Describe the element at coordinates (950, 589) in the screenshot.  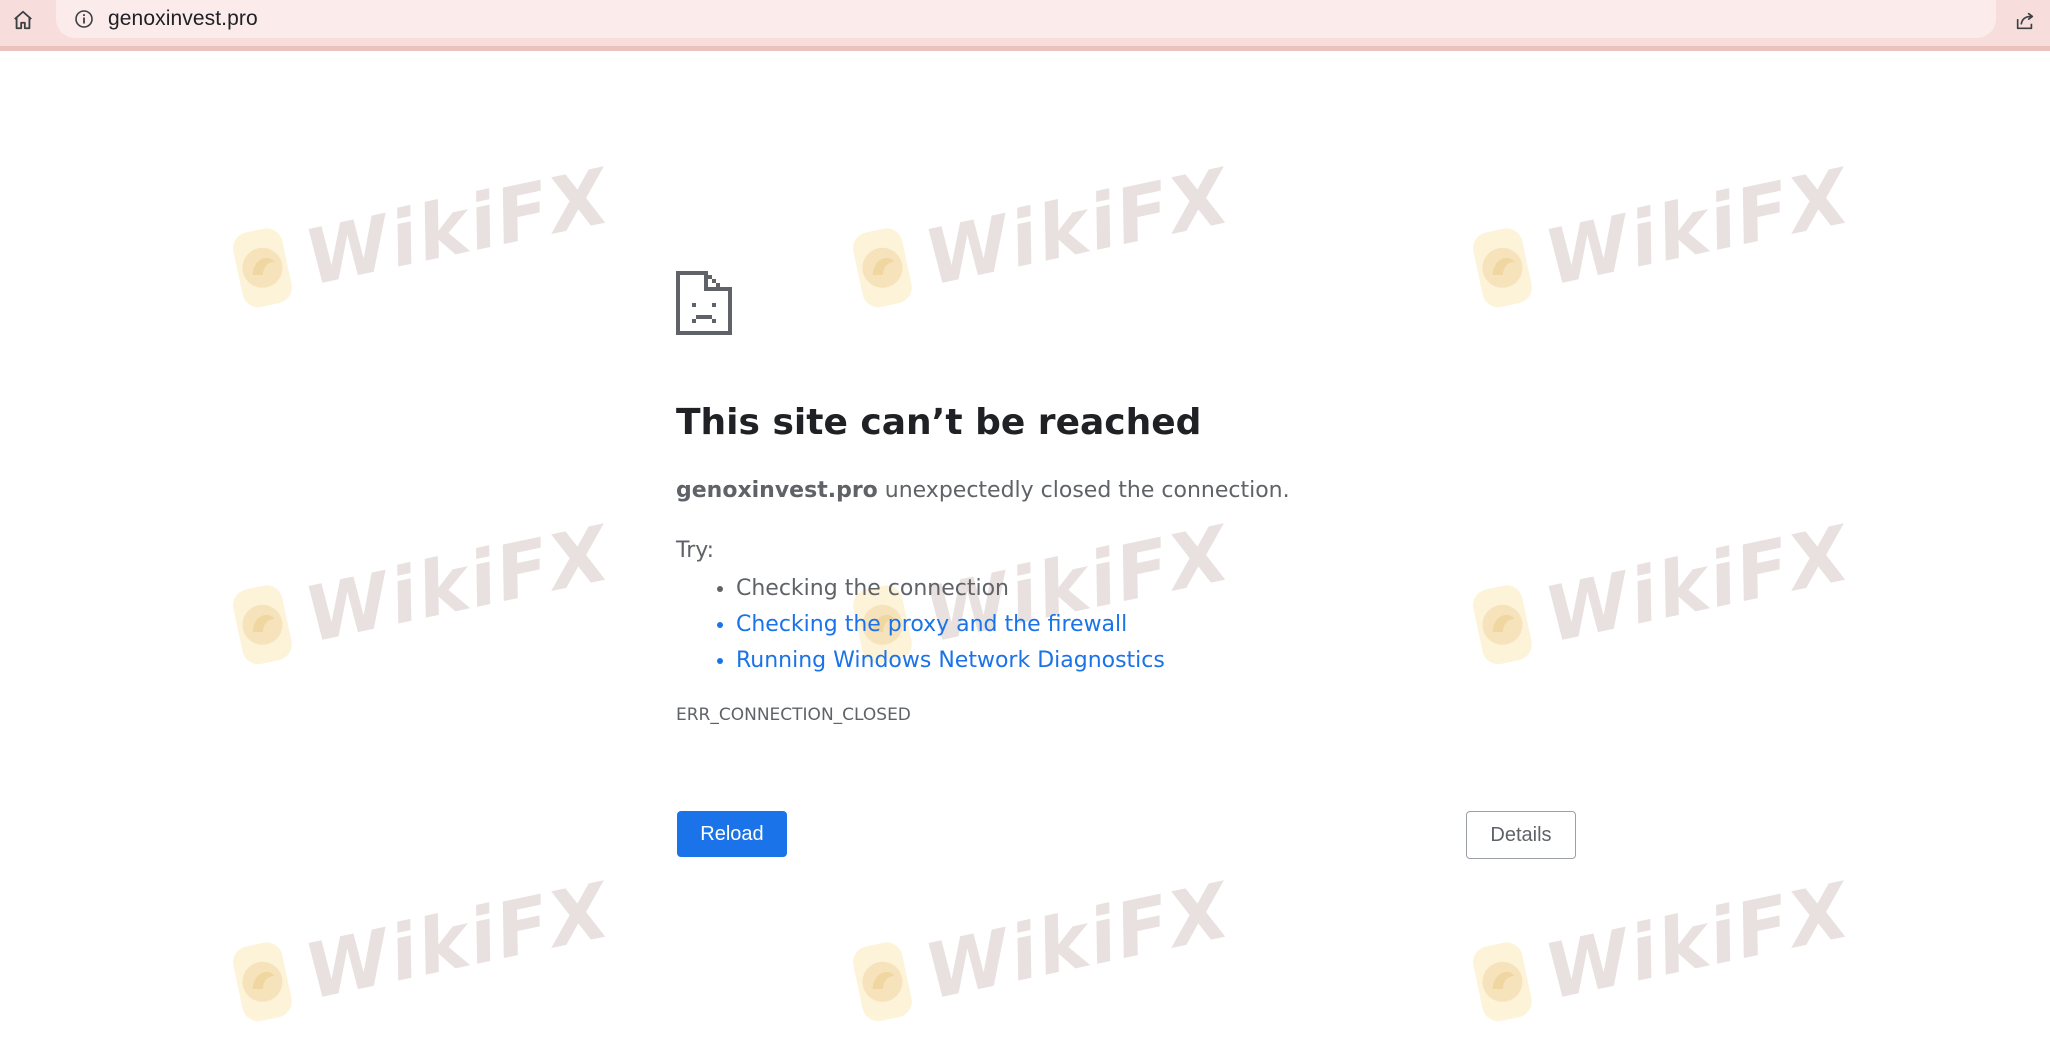
I see `suggestion-check-connection: Checking the connection` at that location.